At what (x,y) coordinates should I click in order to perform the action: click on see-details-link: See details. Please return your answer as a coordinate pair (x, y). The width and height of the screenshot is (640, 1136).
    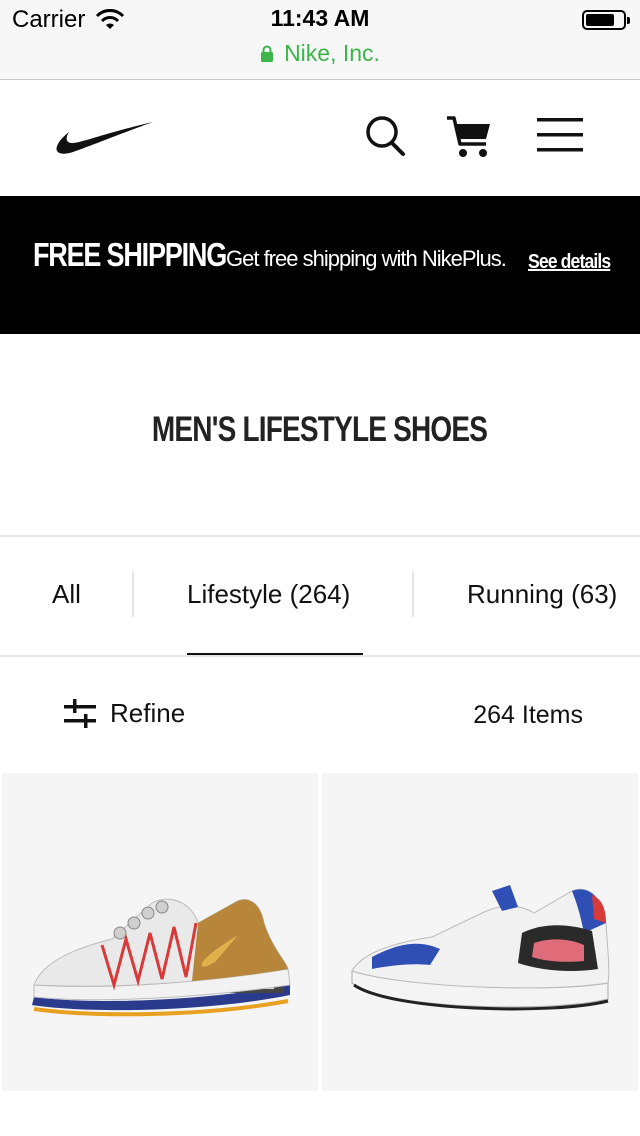
    Looking at the image, I should click on (569, 262).